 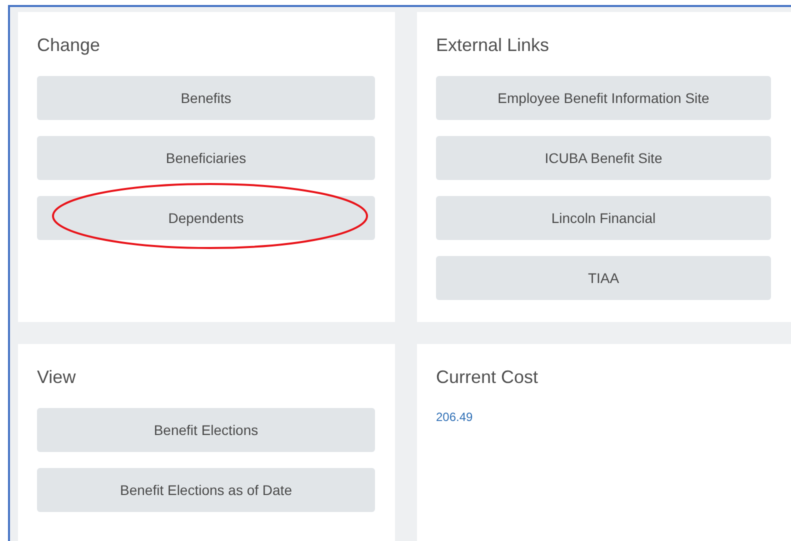 I want to click on link-button: Benefits, so click(x=206, y=98).